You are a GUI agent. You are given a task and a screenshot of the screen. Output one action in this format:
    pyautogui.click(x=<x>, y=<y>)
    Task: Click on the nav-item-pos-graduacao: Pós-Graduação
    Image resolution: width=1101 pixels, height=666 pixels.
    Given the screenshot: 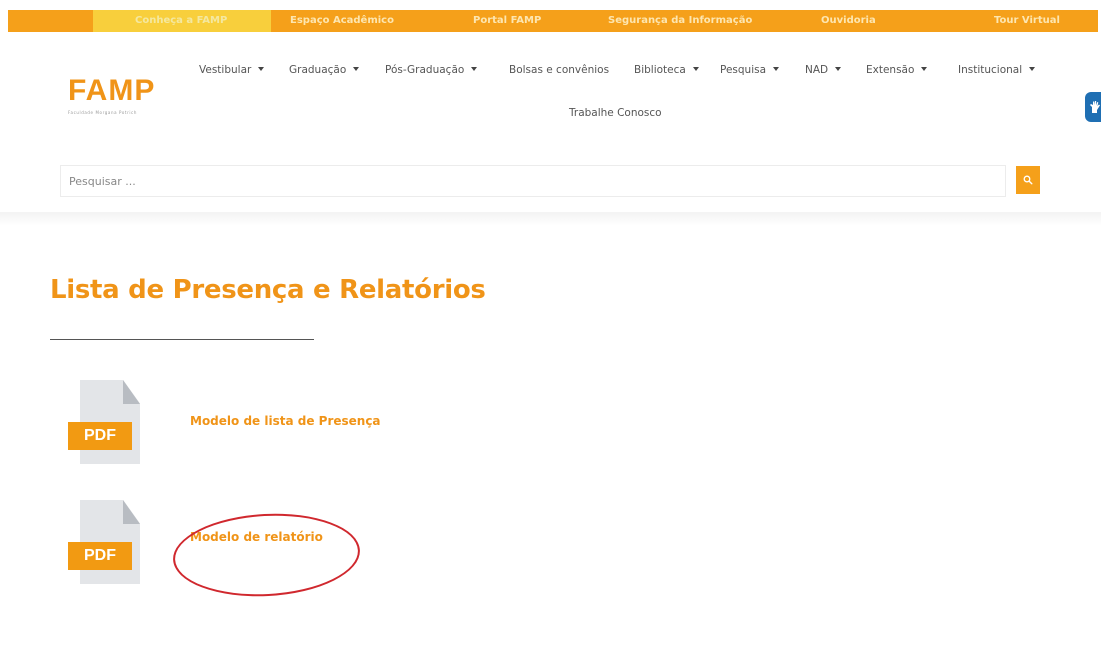 What is the action you would take?
    pyautogui.click(x=431, y=70)
    